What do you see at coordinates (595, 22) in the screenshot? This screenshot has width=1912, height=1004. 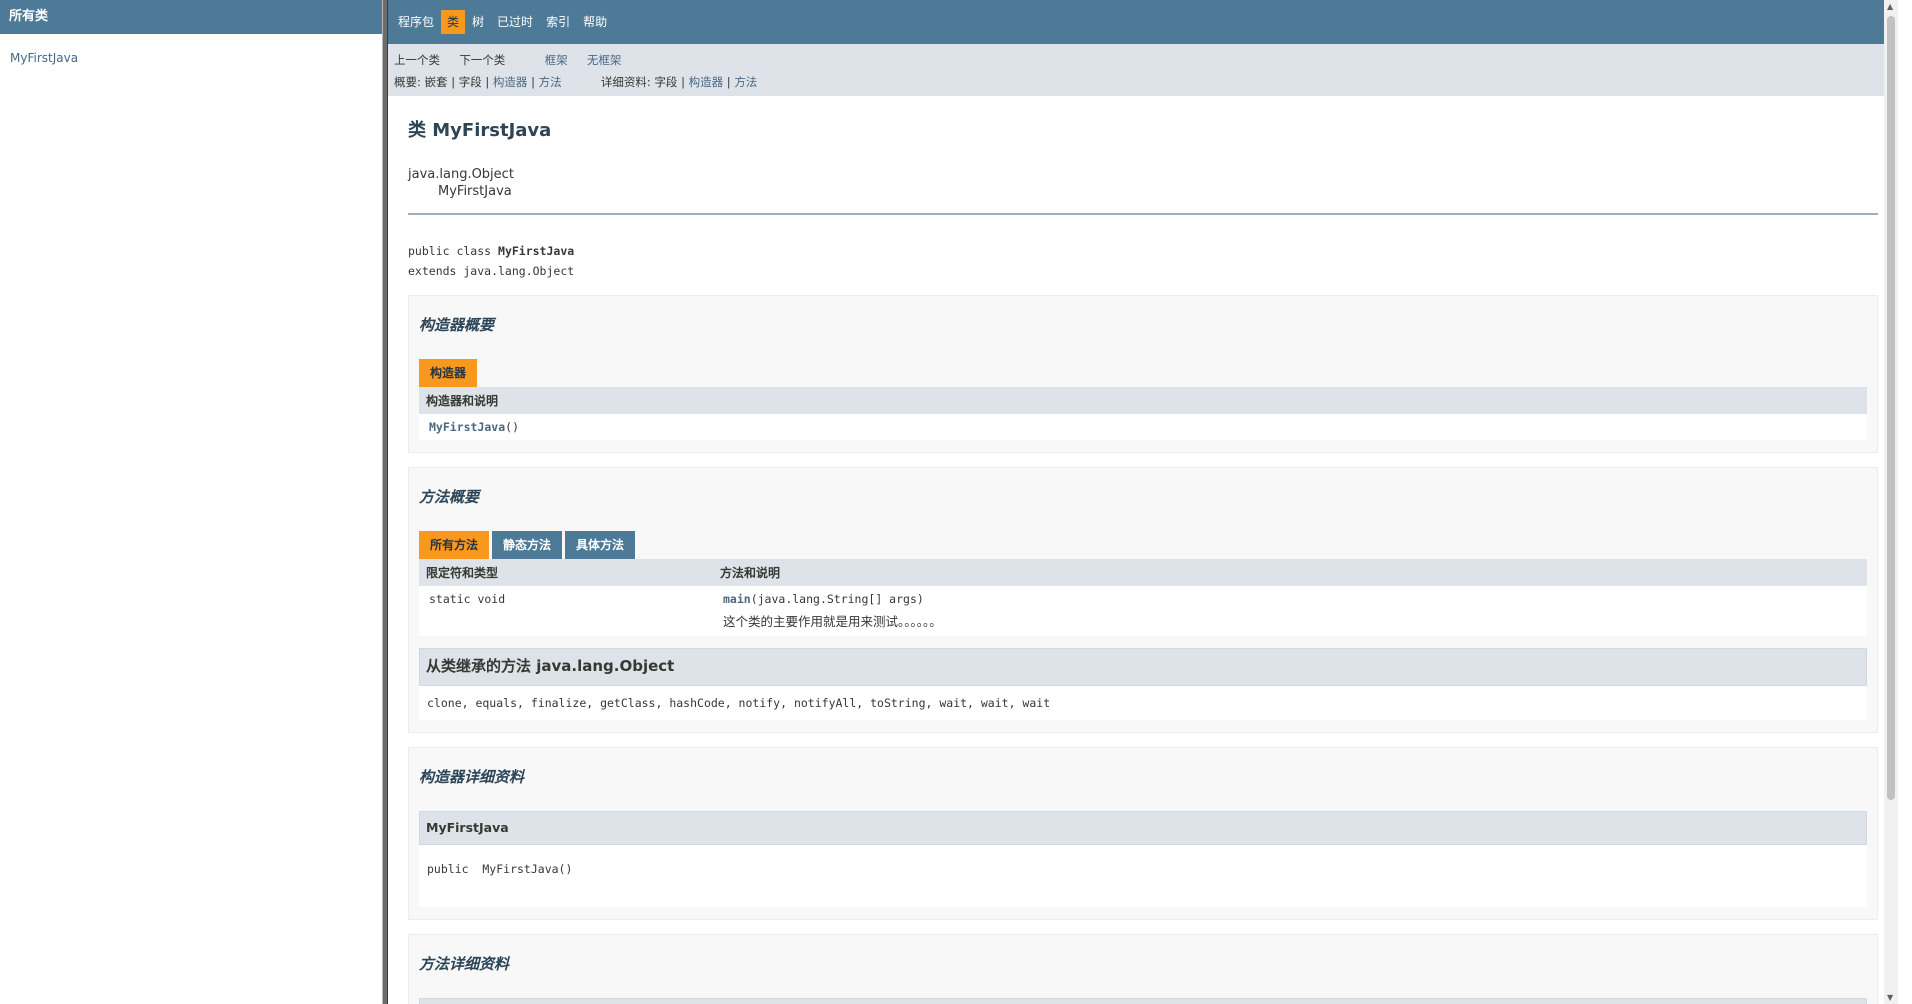 I see `nav-help: 帮助` at bounding box center [595, 22].